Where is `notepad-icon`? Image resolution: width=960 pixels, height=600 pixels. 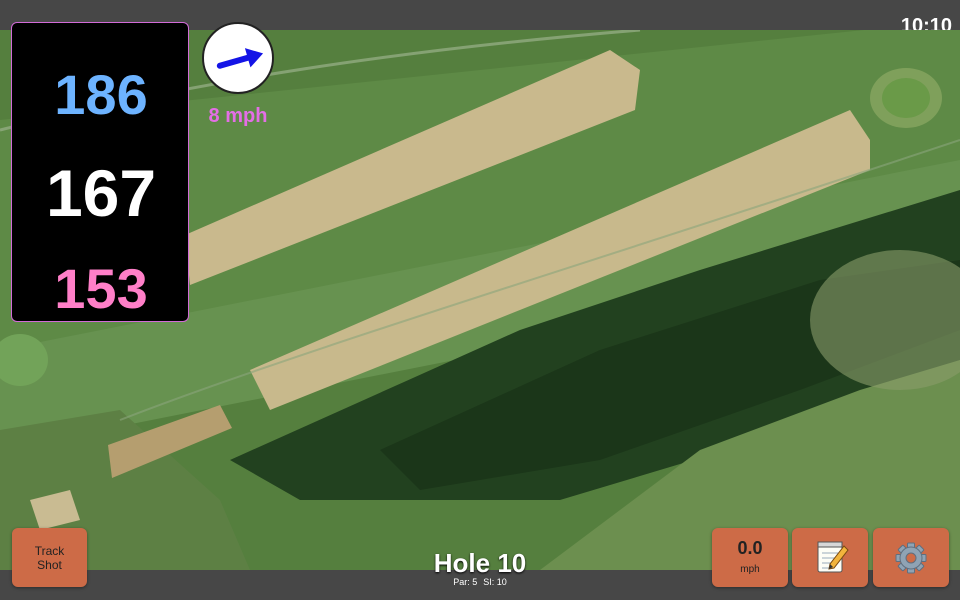
notepad-icon is located at coordinates (833, 557).